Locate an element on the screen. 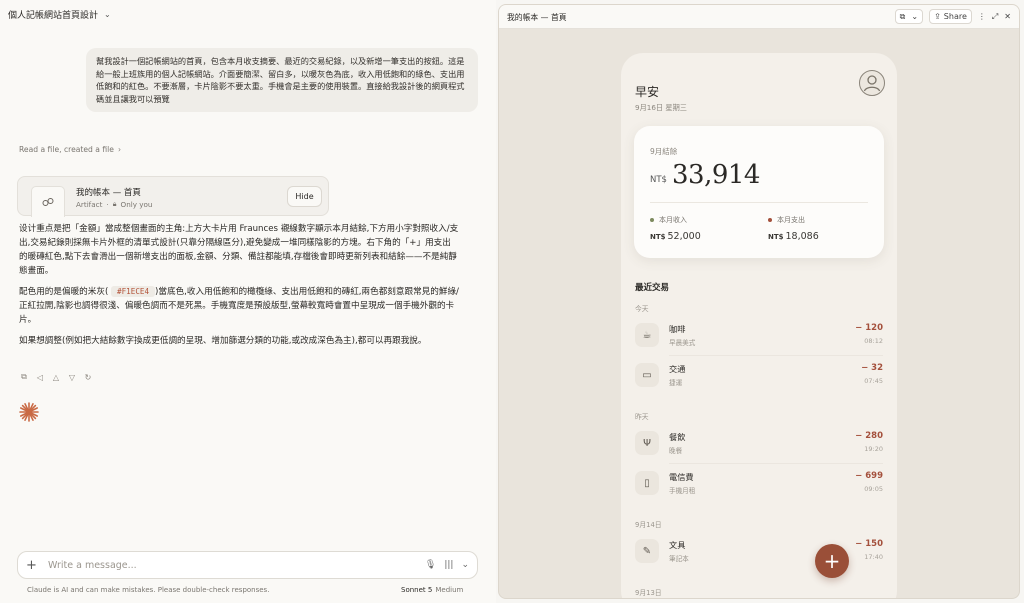 The image size is (1024, 603). model-name: Sonnet 5 is located at coordinates (417, 590).